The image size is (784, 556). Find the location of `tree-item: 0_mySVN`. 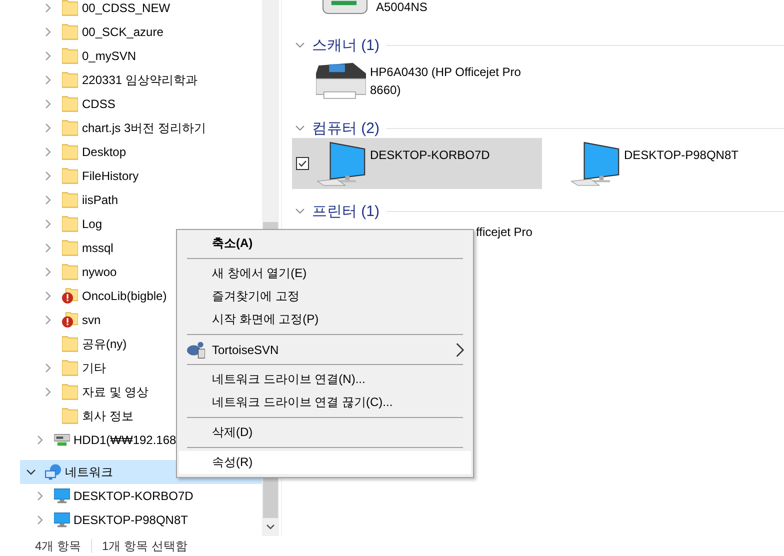

tree-item: 0_mySVN is located at coordinates (141, 56).